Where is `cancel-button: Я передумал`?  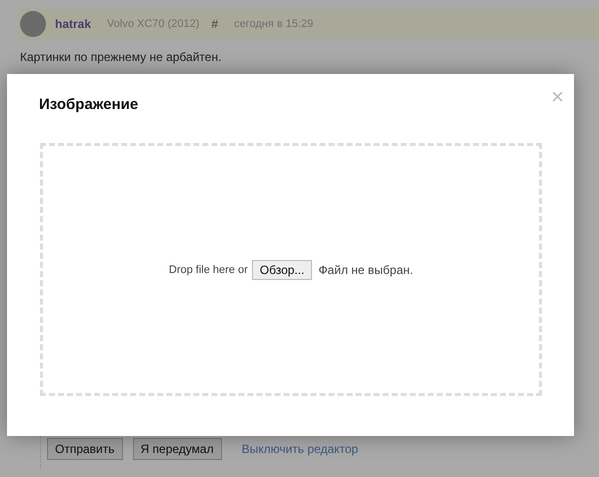
cancel-button: Я передумал is located at coordinates (177, 449).